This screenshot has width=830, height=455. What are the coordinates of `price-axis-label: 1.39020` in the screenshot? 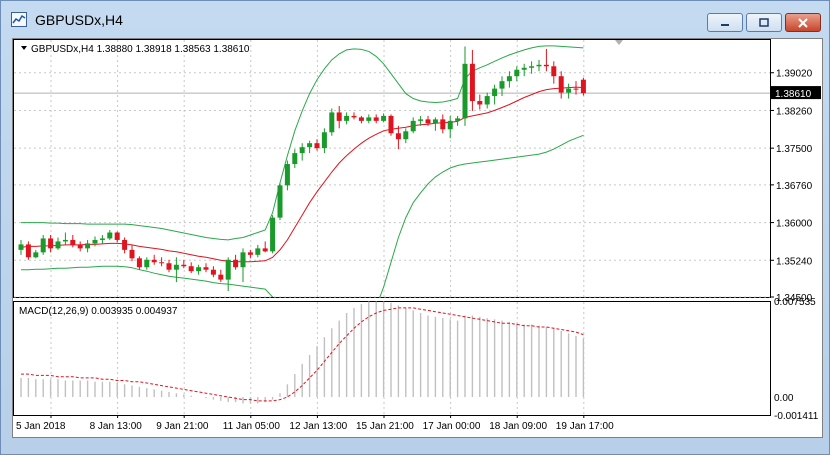 It's located at (794, 74).